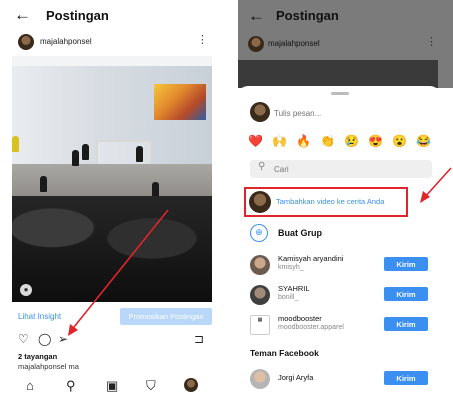  I want to click on heart-eyes-emoji-icon: 😍, so click(375, 141).